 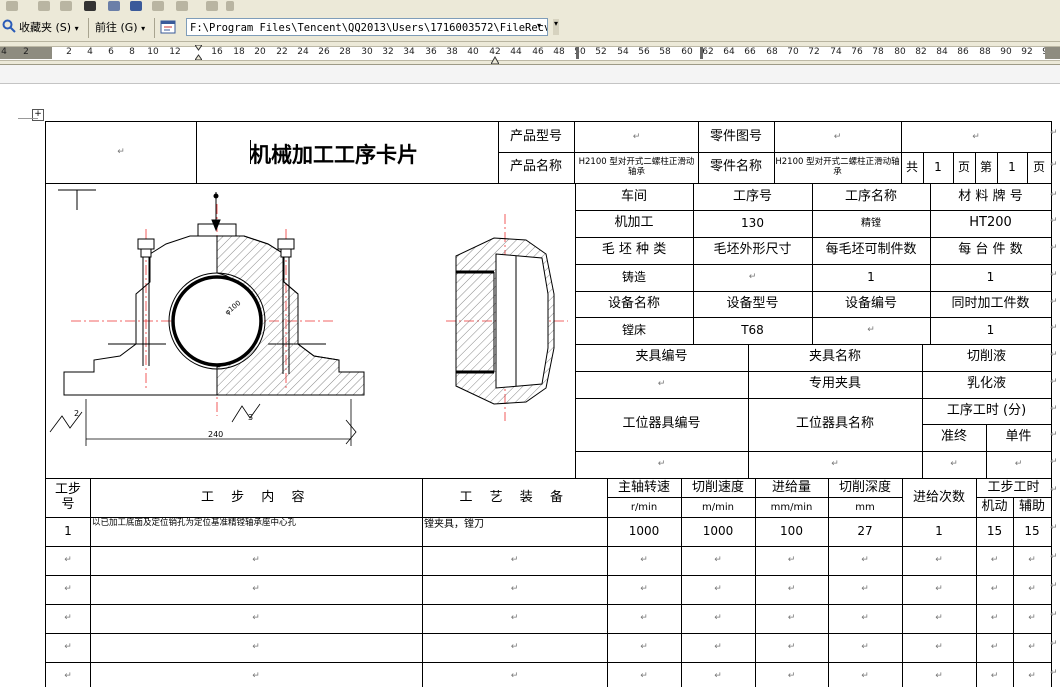 What do you see at coordinates (198, 52) in the screenshot?
I see `indent-marker-icon` at bounding box center [198, 52].